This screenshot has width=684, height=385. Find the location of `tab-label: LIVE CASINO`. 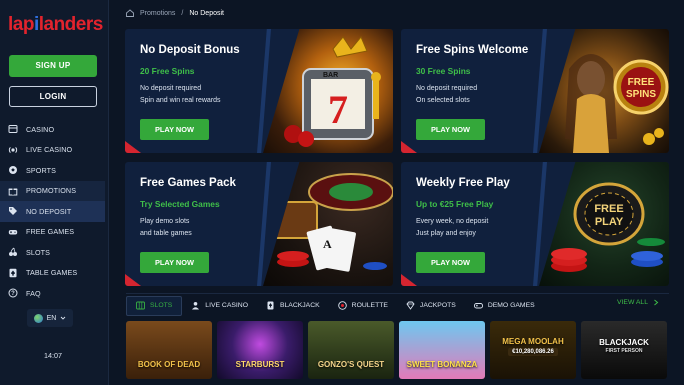

tab-label: LIVE CASINO is located at coordinates (226, 305).